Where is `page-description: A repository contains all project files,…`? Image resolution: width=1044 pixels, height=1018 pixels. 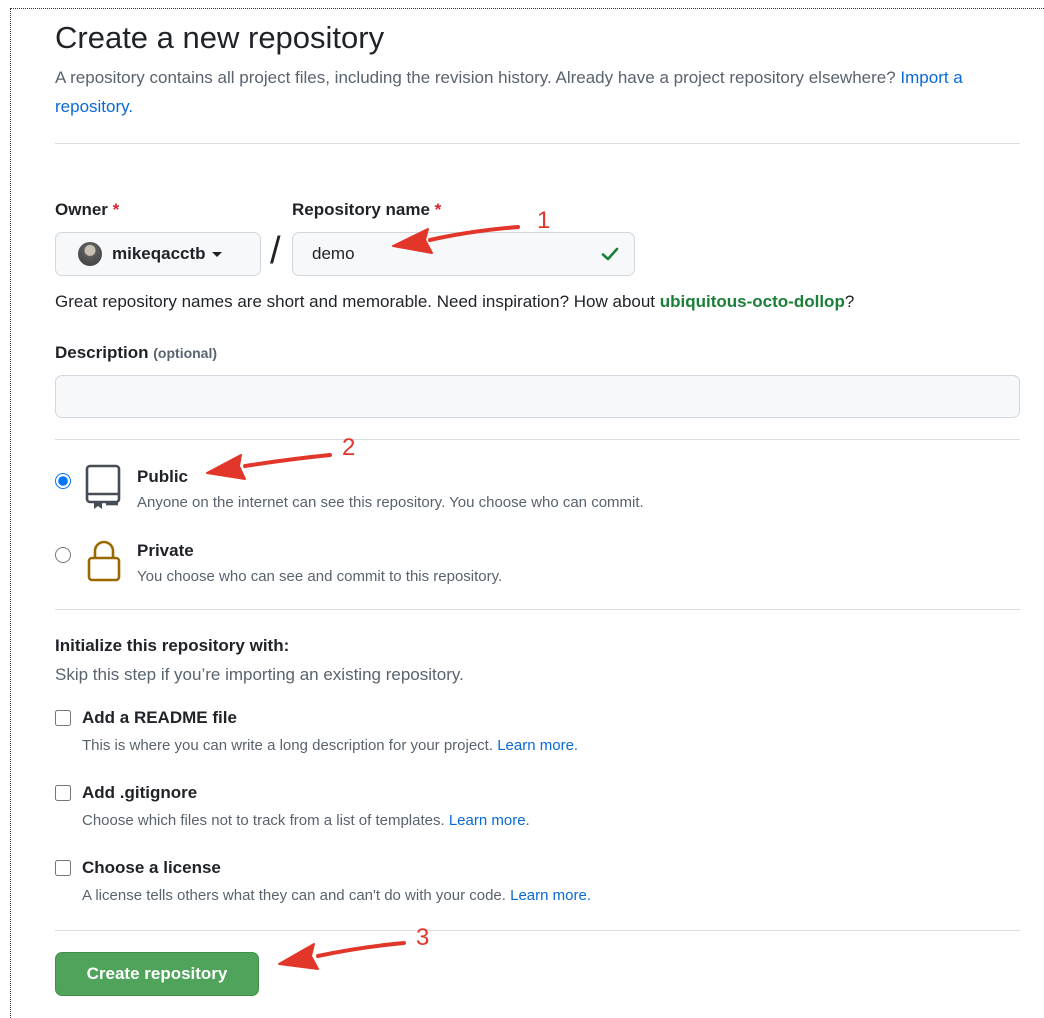 page-description: A repository contains all project files,… is located at coordinates (520, 92).